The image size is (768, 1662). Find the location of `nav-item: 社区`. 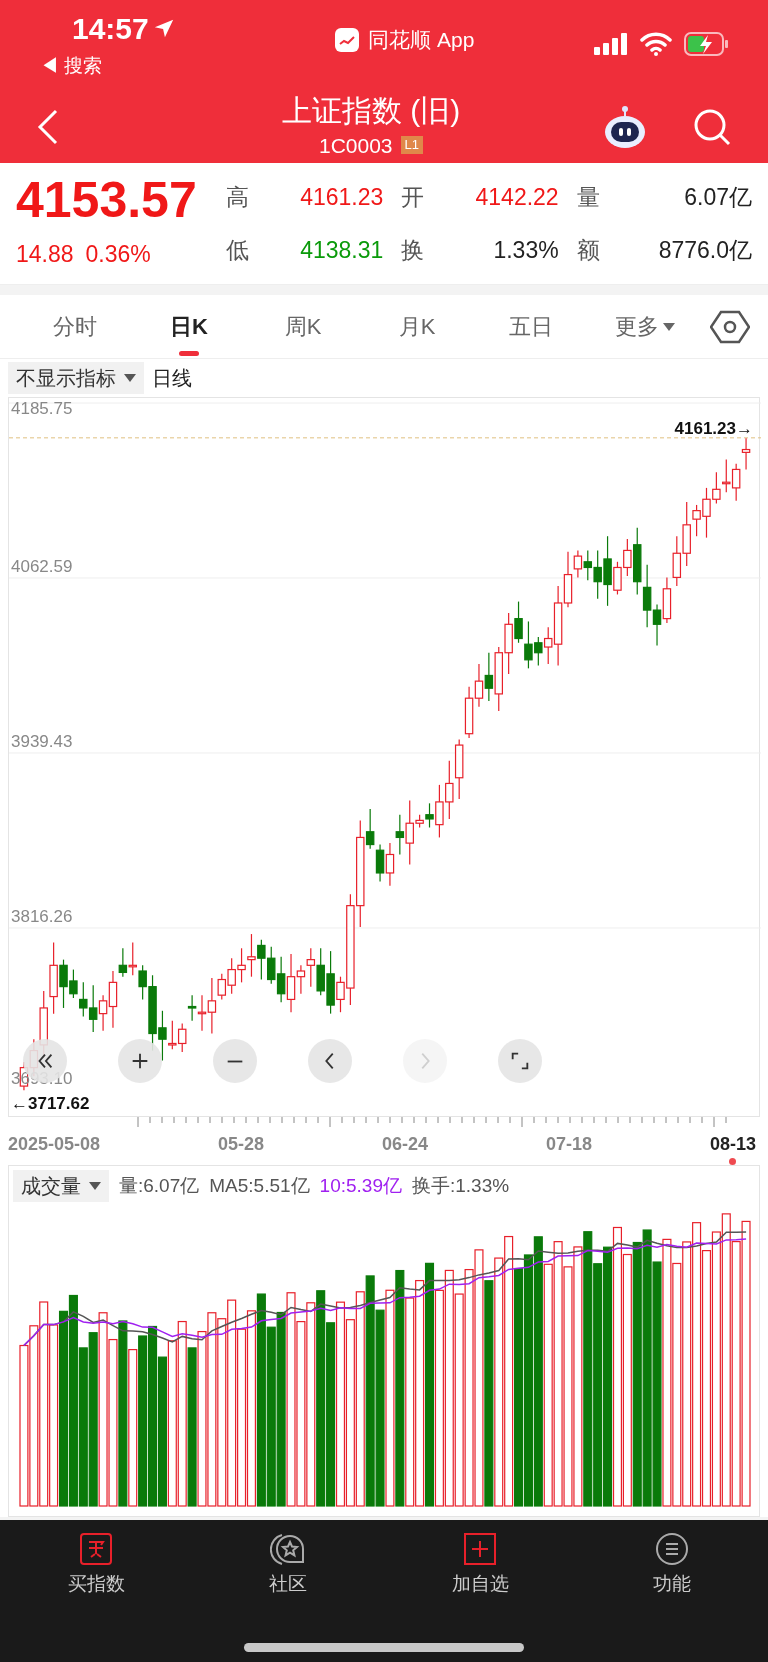

nav-item: 社区 is located at coordinates (288, 1565).